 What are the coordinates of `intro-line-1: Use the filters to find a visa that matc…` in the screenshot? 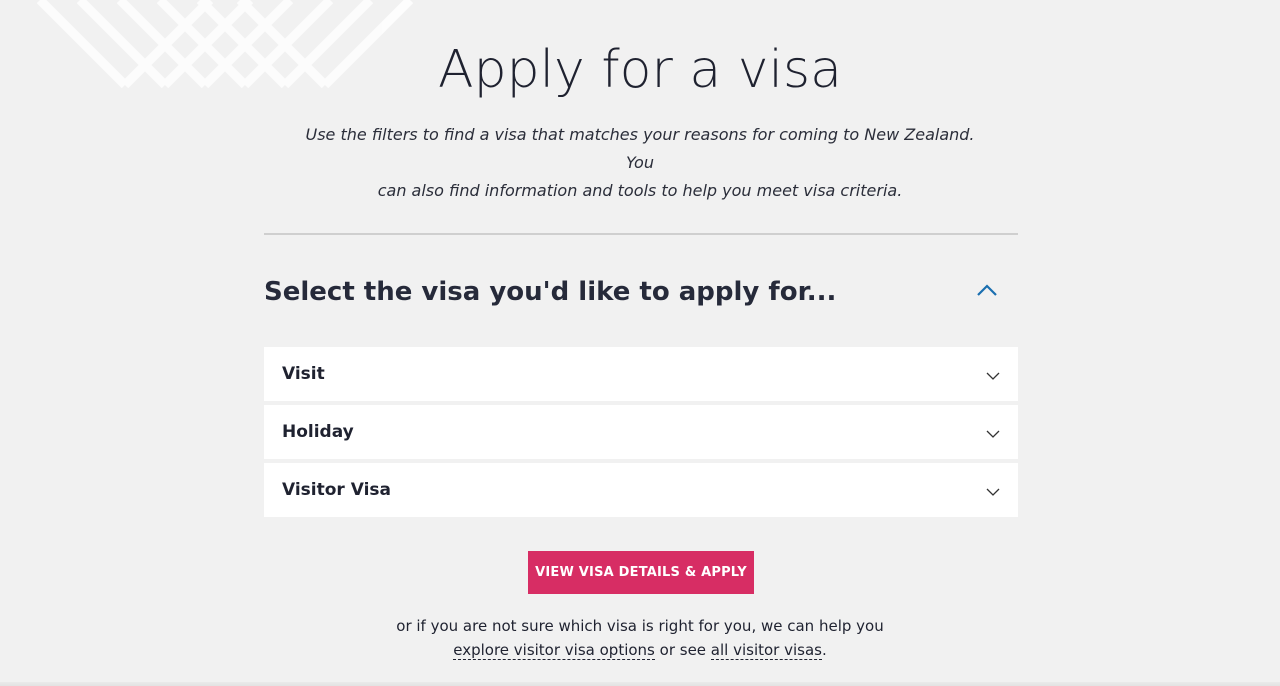 It's located at (640, 148).